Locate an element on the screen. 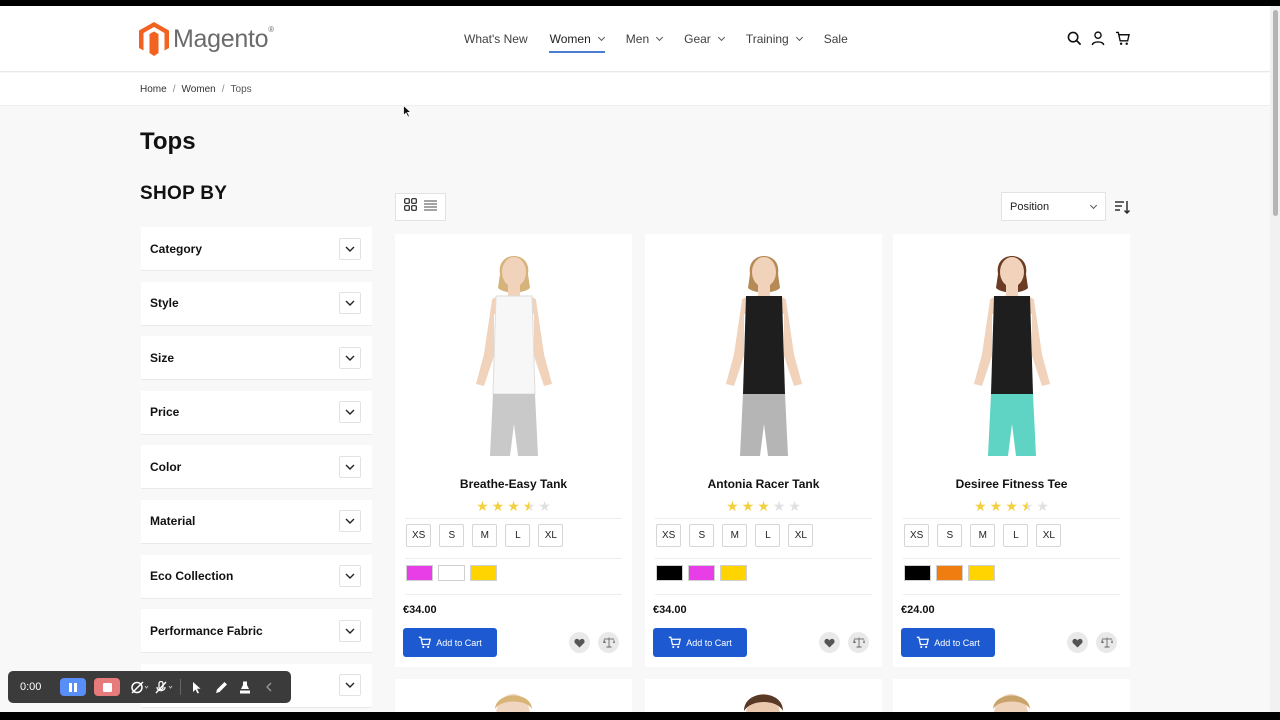  filter-size: Size is located at coordinates (256, 358).